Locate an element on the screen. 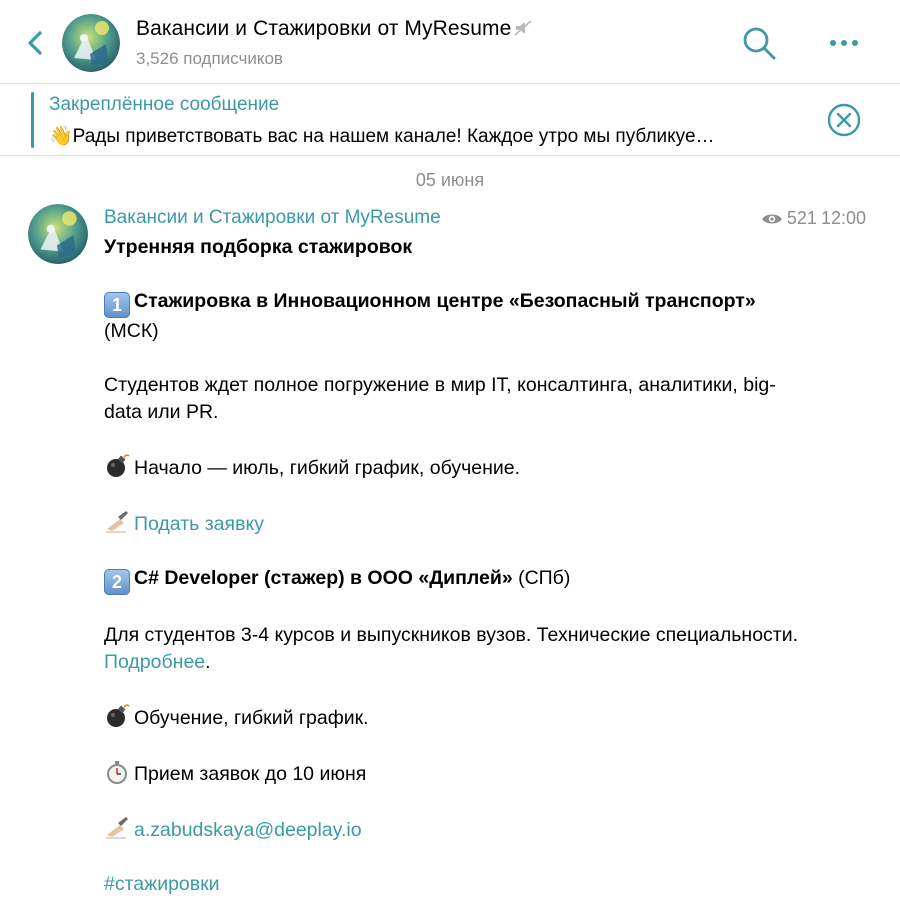 This screenshot has width=900, height=898. chevron-left-icon is located at coordinates (35, 43).